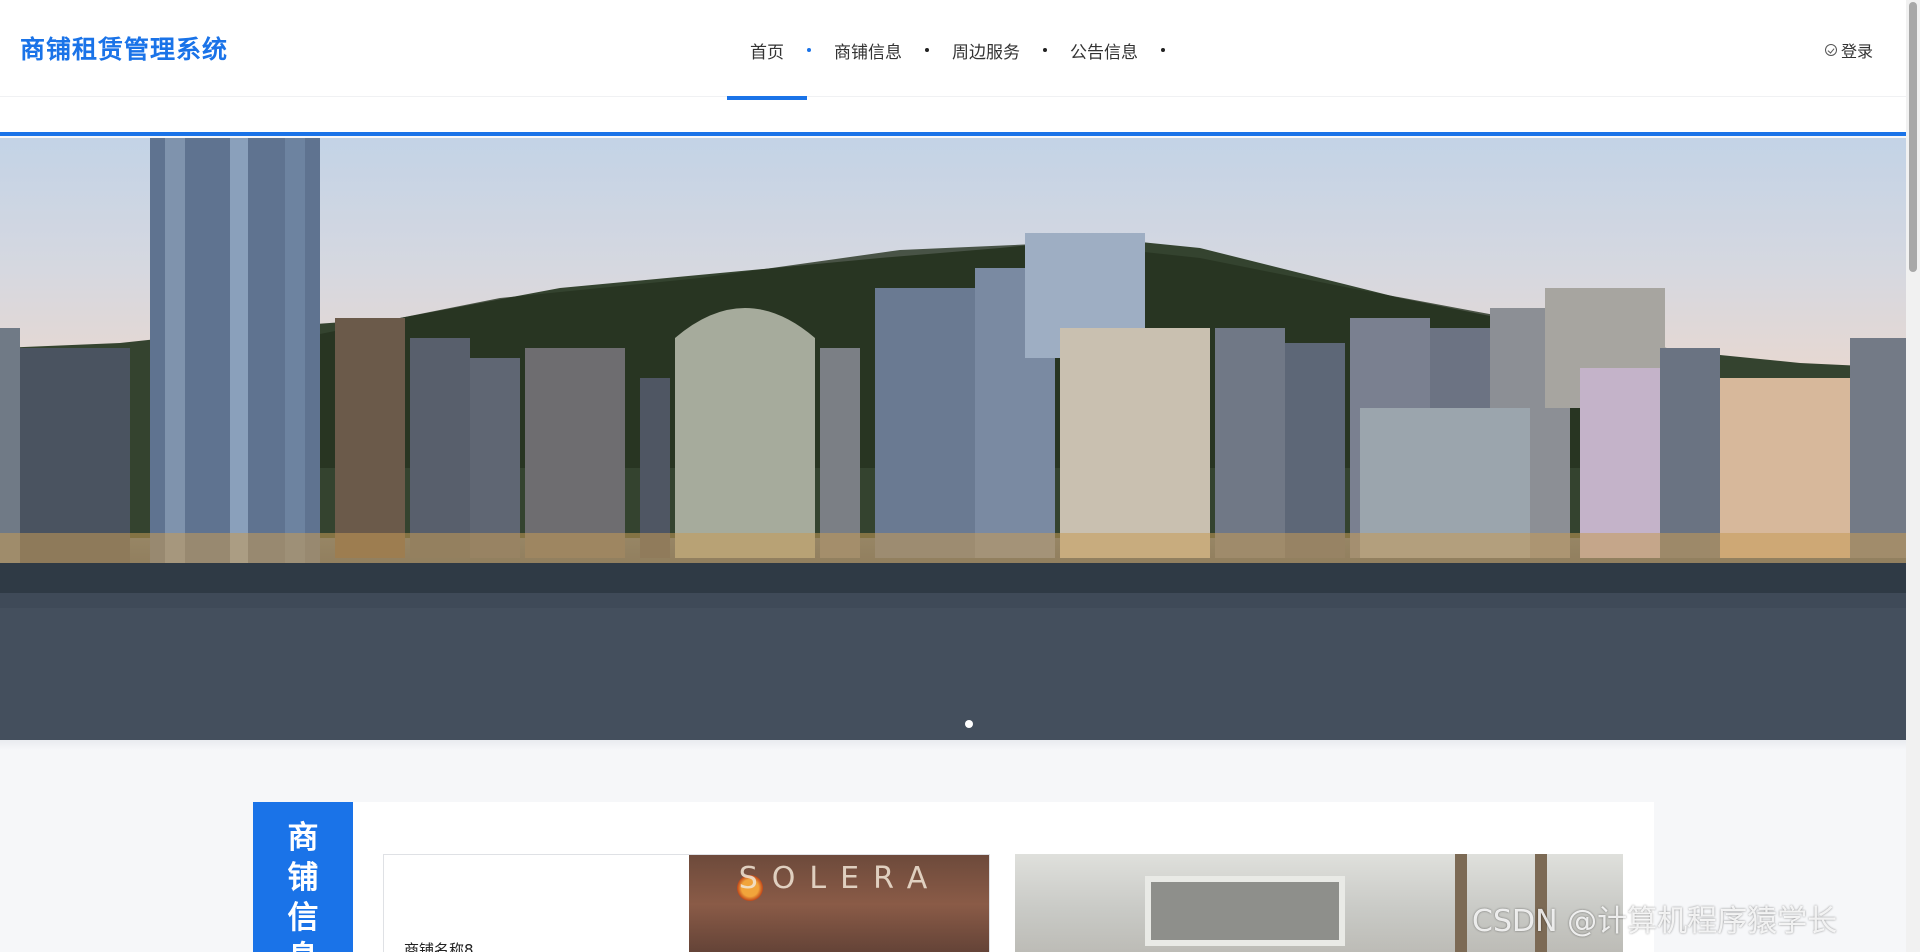 The image size is (1920, 952). What do you see at coordinates (1163, 50) in the screenshot?
I see `nav-separator-dot` at bounding box center [1163, 50].